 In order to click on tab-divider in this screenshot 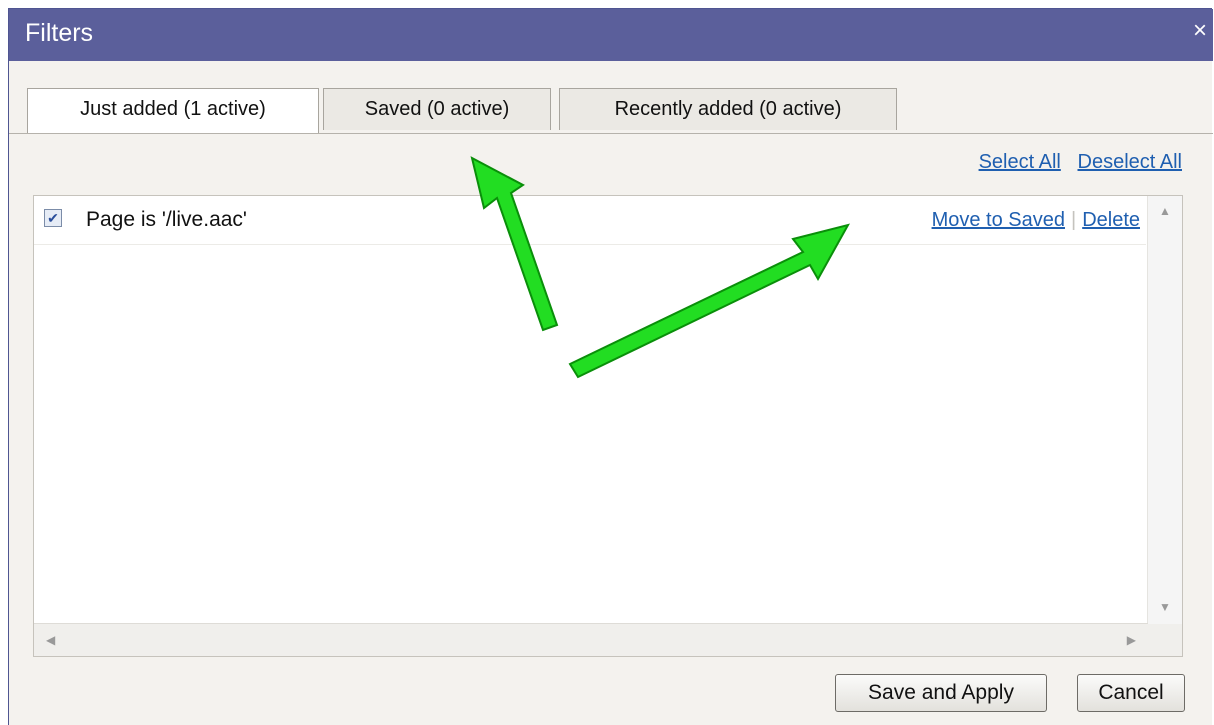, I will do `click(611, 133)`.